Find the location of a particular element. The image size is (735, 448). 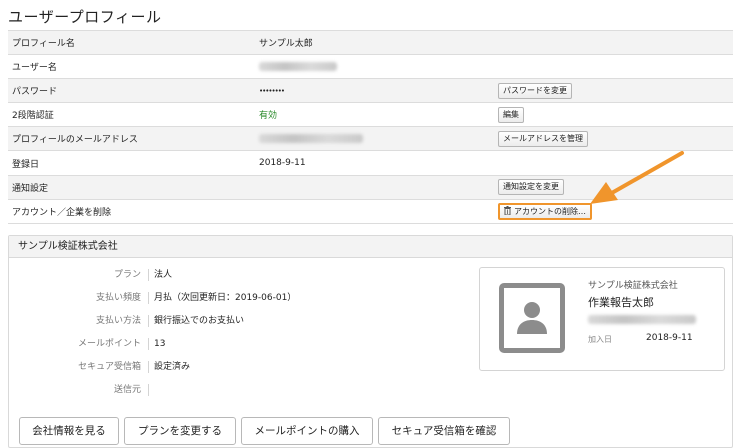

email-redacted is located at coordinates (311, 138).